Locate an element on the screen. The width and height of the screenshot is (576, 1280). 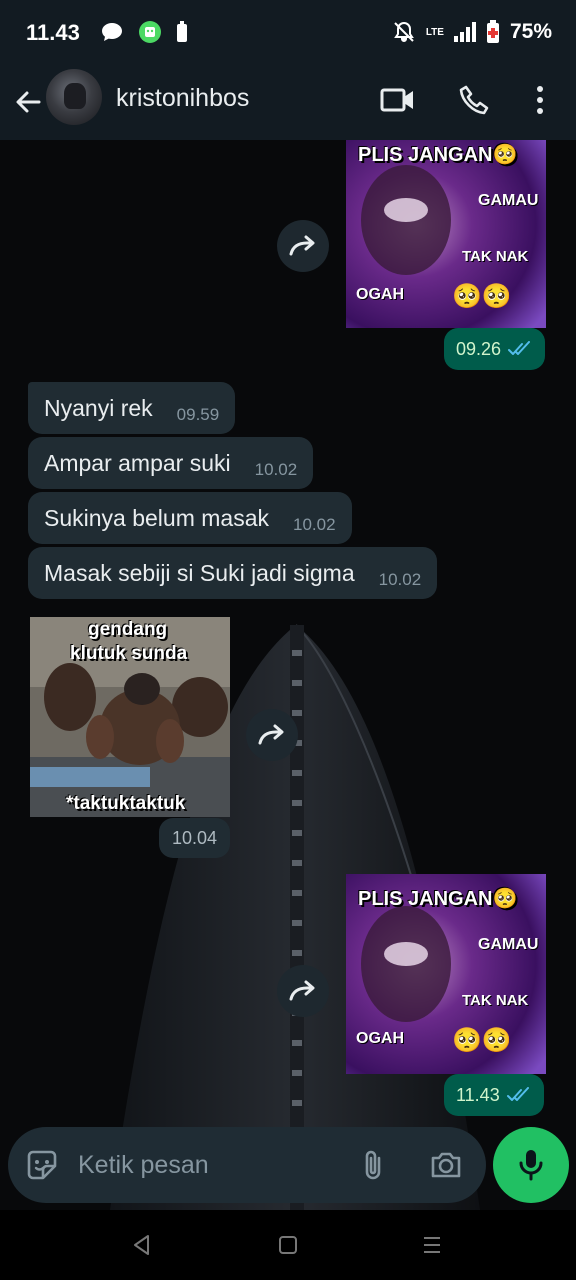
microphone-icon is located at coordinates (531, 1165).